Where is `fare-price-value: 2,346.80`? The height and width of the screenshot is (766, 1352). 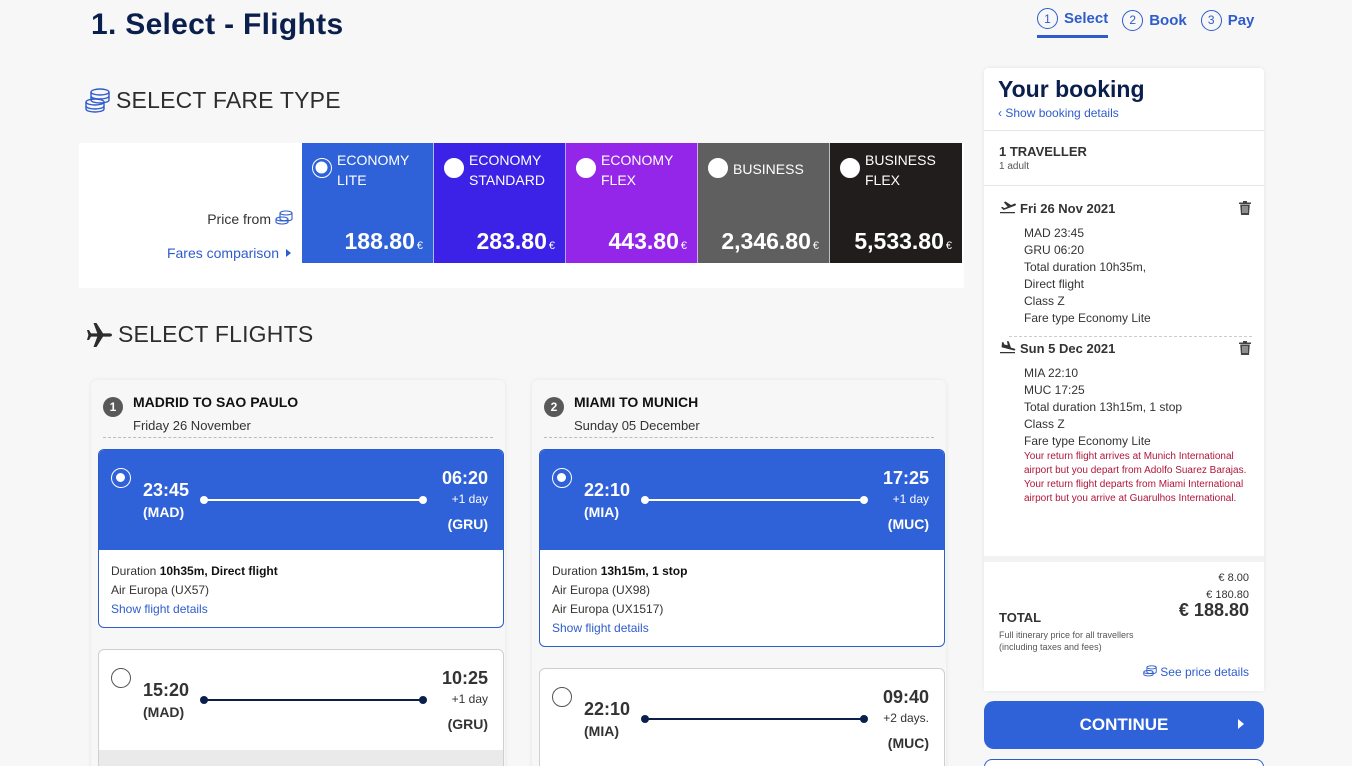 fare-price-value: 2,346.80 is located at coordinates (766, 241).